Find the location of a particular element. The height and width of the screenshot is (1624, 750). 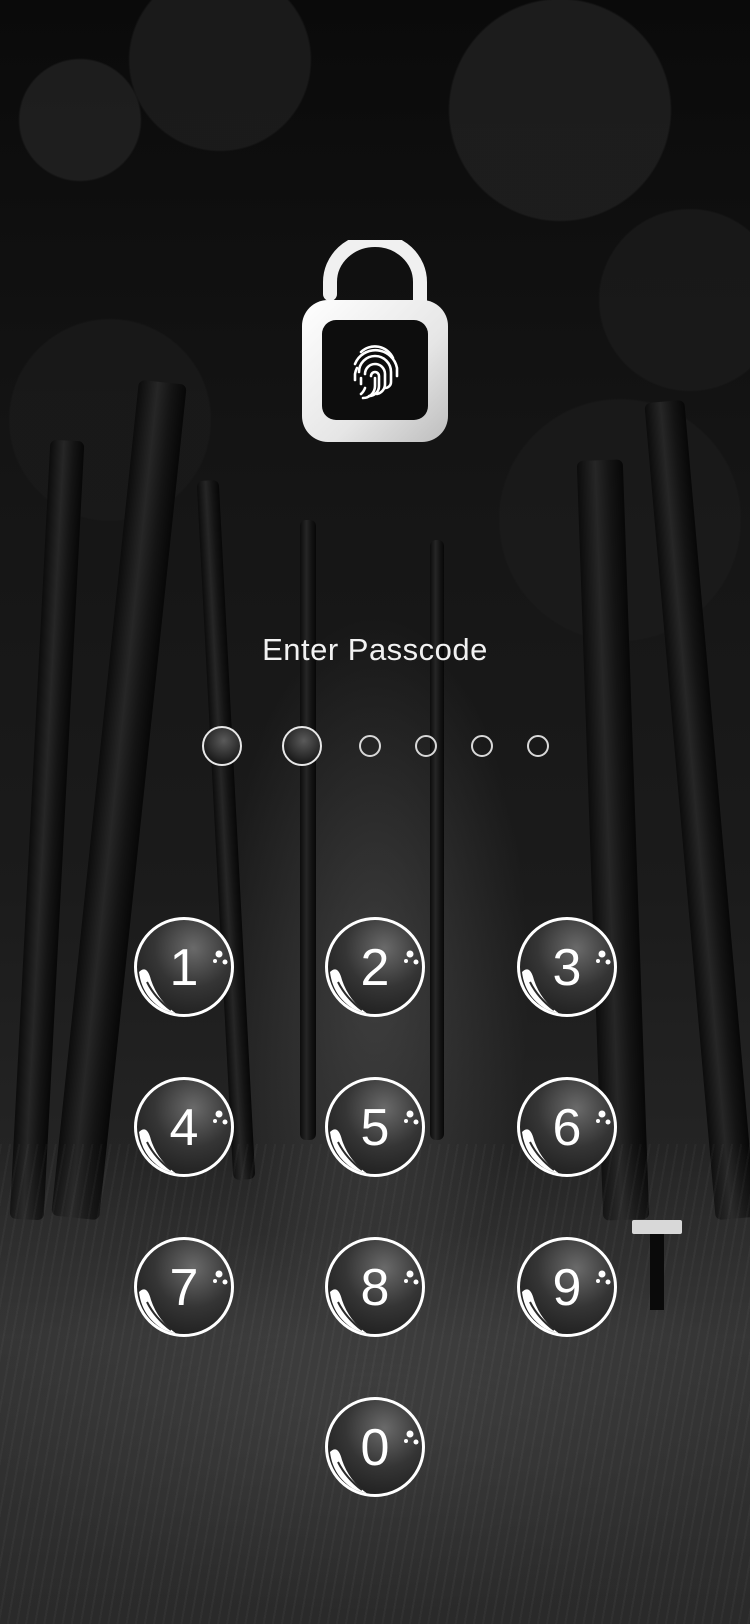

keypad-key-8: 8 is located at coordinates (375, 1287).